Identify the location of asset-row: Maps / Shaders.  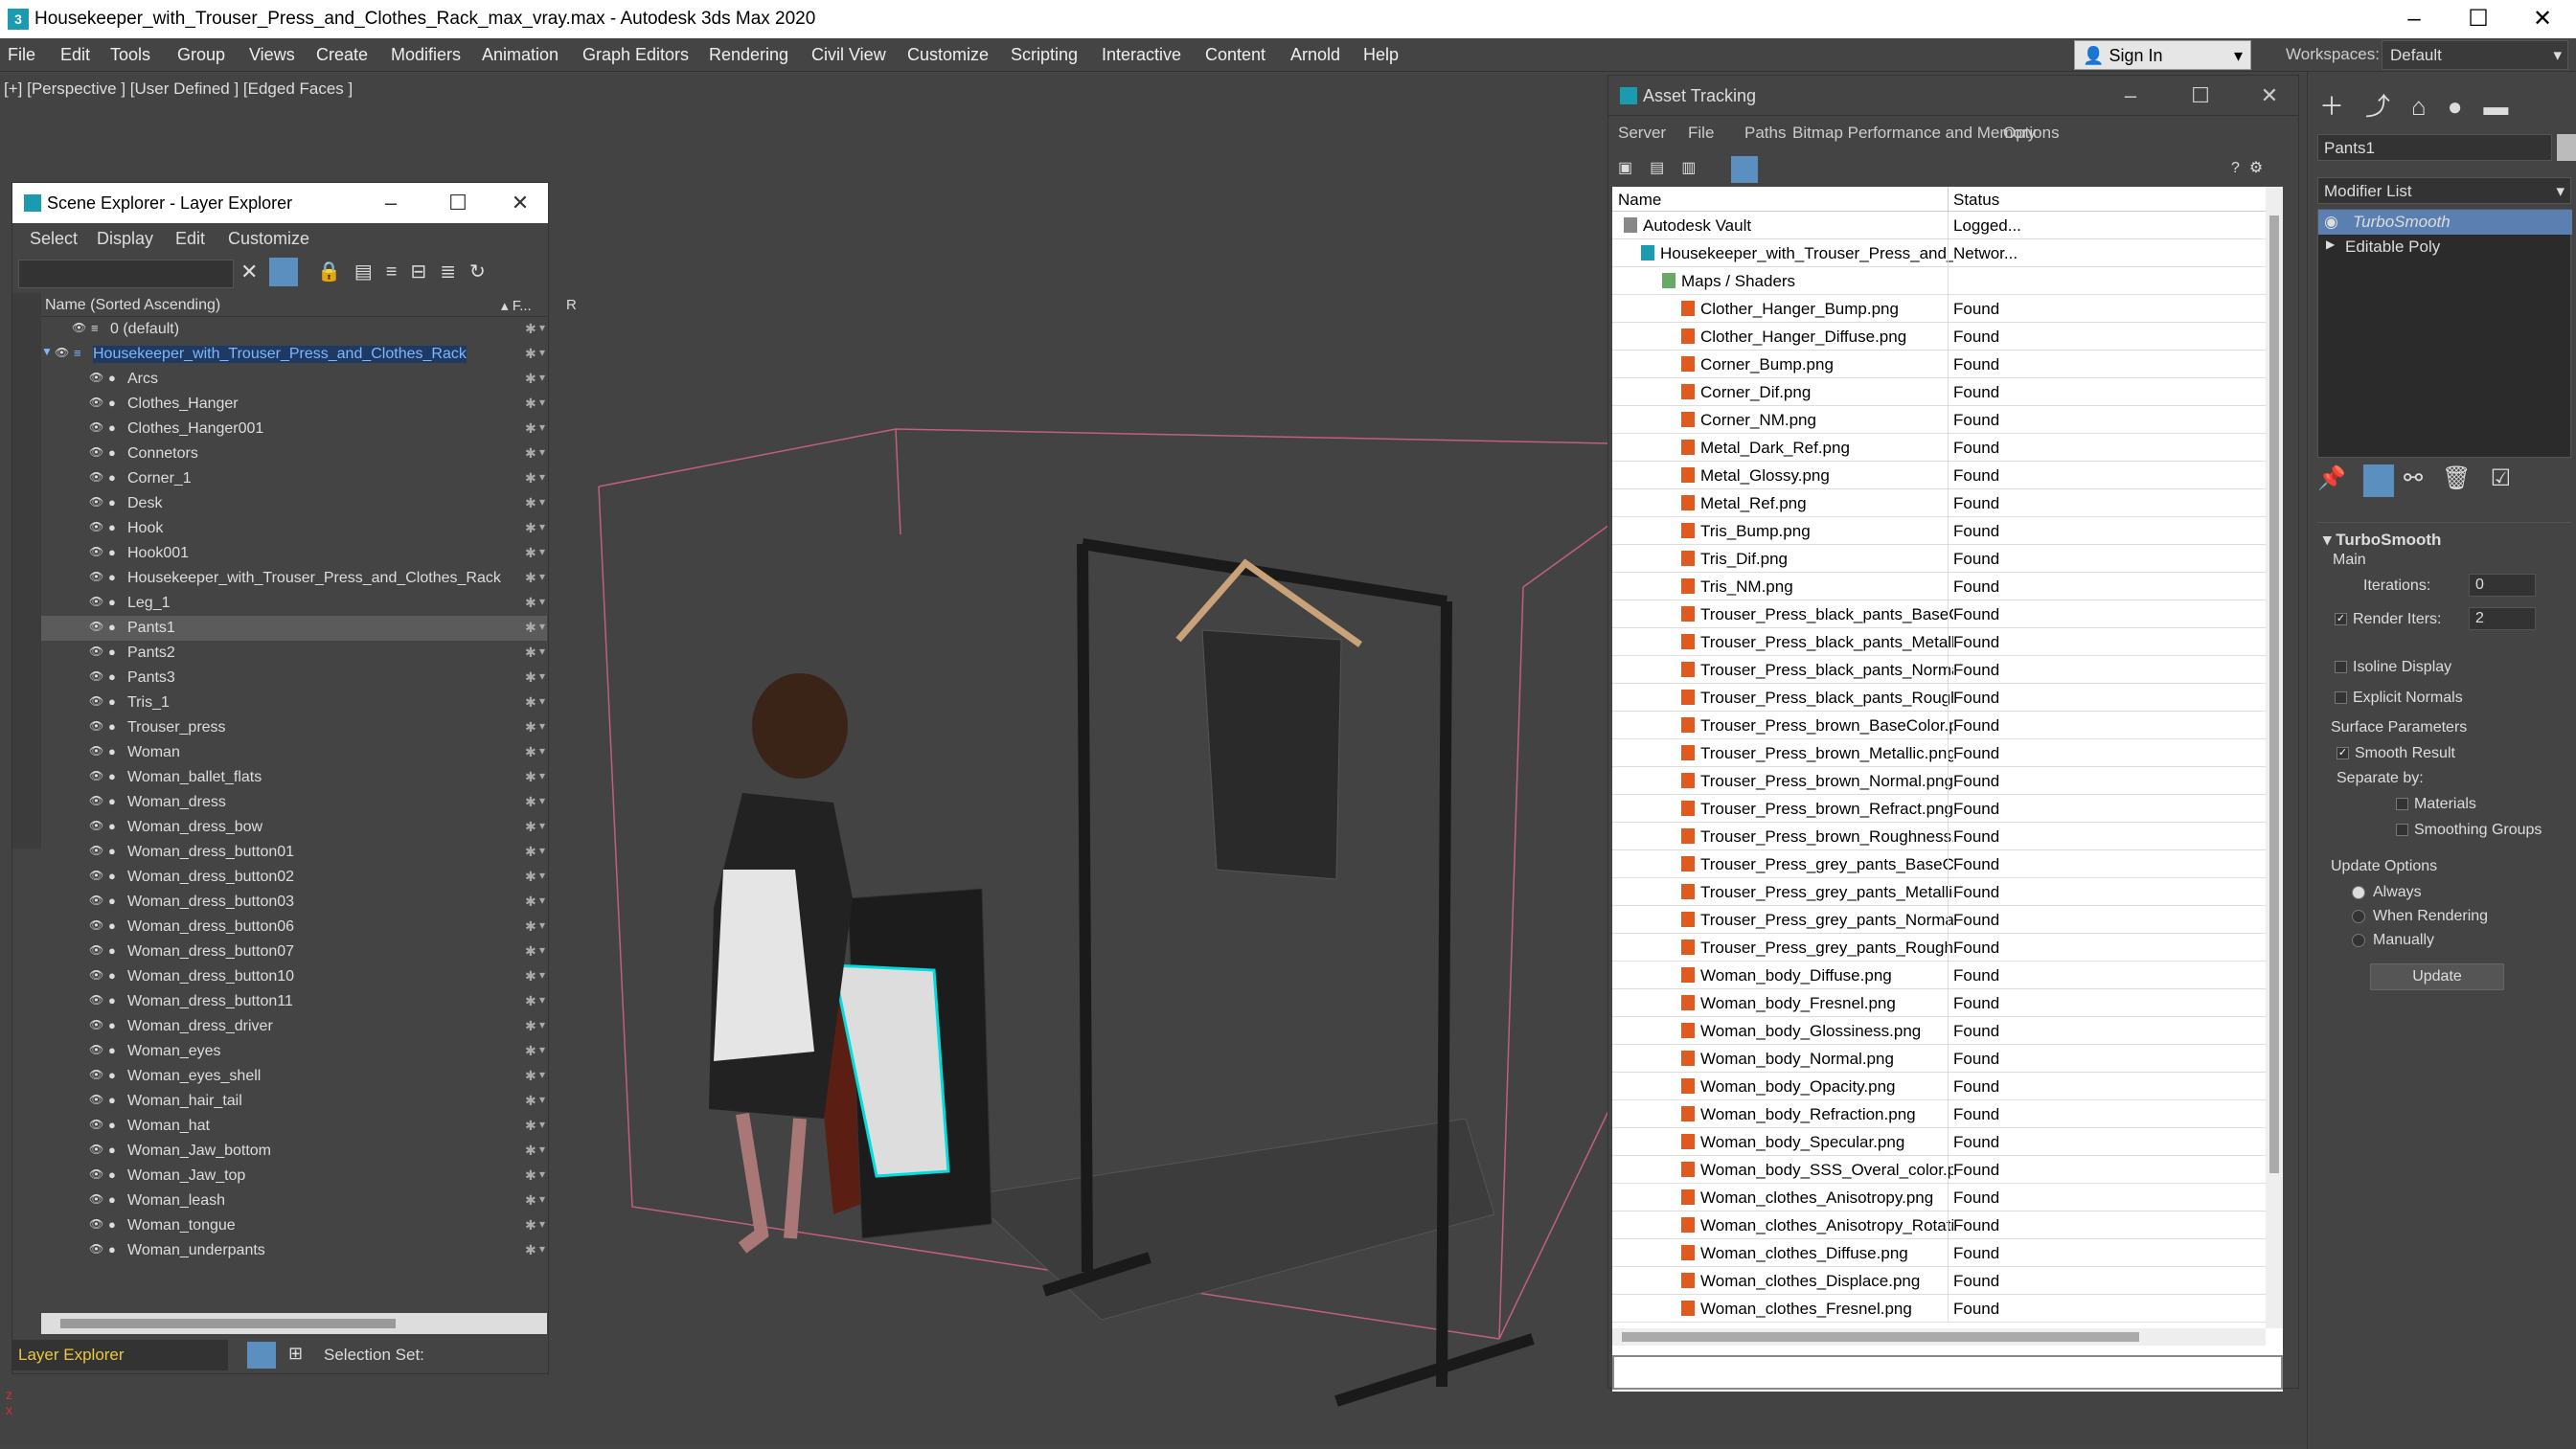
(1939, 281).